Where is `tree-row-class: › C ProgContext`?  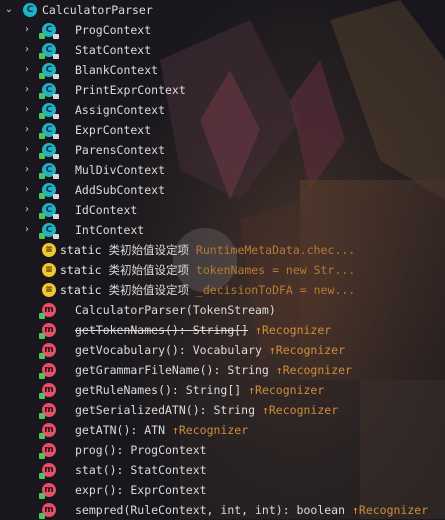 tree-row-class: › C ProgContext is located at coordinates (222, 30).